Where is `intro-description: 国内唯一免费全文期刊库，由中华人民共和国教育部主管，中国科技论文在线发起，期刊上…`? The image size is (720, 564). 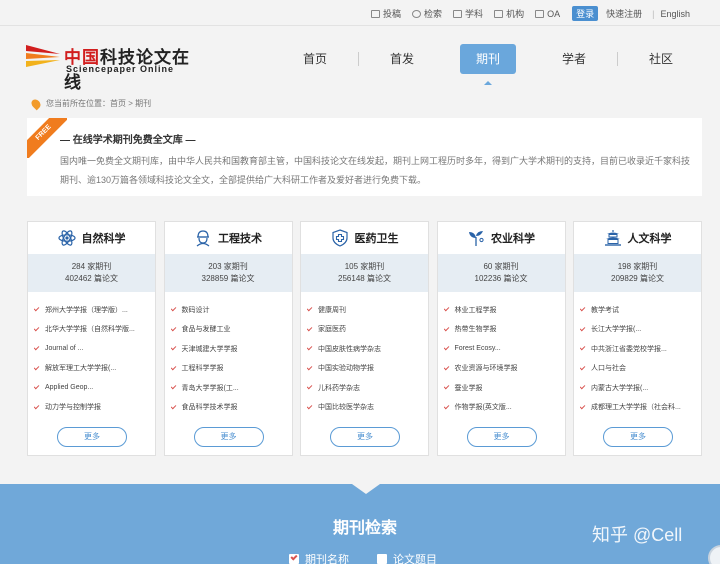 intro-description: 国内唯一免费全文期刊库，由中华人民共和国教育部主管，中国科技论文在线发起，期刊上… is located at coordinates (375, 170).